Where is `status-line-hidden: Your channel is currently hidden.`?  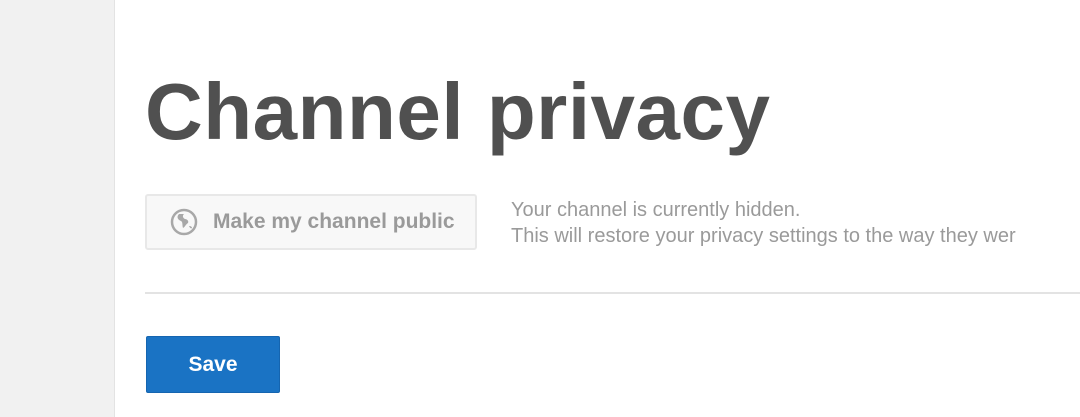 status-line-hidden: Your channel is currently hidden. is located at coordinates (656, 210).